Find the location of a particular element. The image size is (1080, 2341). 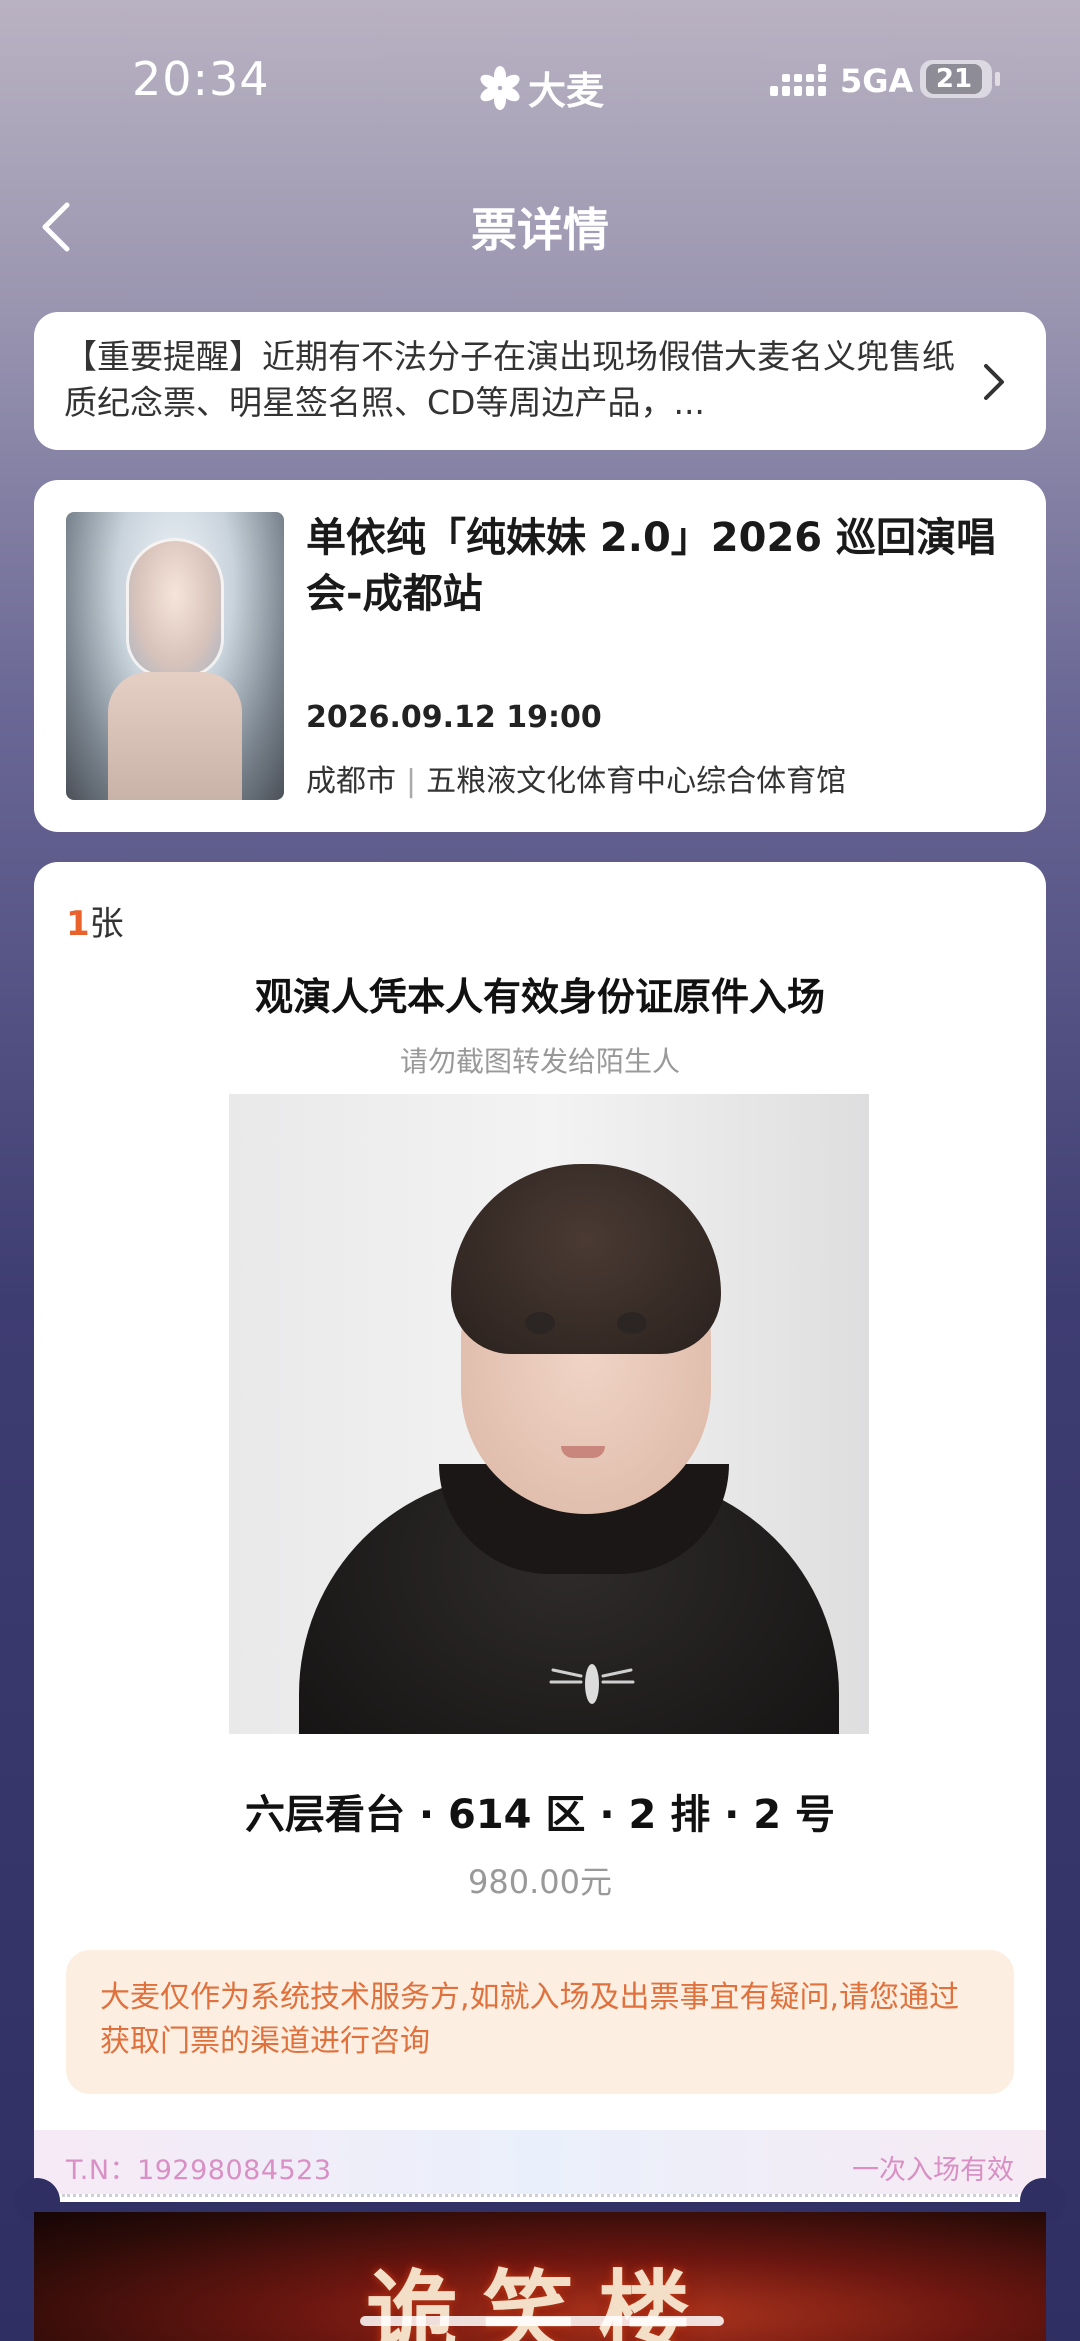

brand-logo: 大麦 is located at coordinates (541, 87).